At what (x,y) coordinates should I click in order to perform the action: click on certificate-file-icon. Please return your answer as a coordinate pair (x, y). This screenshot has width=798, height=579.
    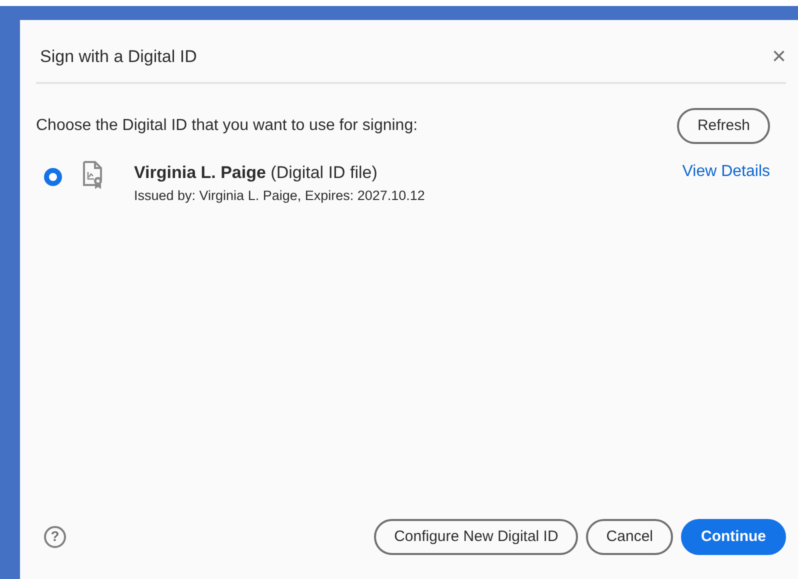
    Looking at the image, I should click on (93, 175).